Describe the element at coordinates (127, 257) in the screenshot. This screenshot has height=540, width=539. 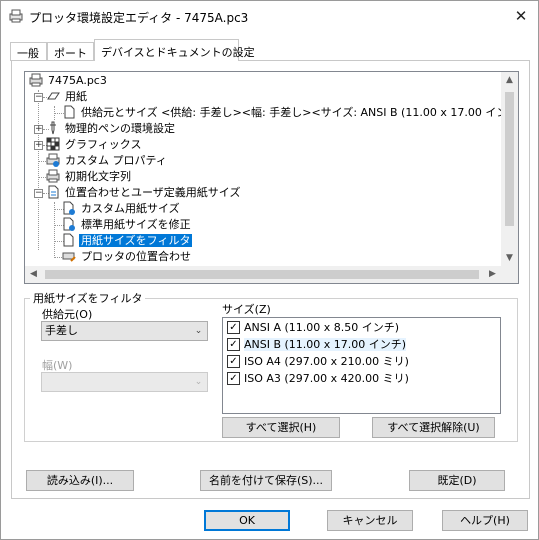
I see `tree-item-plotter-calibration: プロッタの位置合わせ` at that location.